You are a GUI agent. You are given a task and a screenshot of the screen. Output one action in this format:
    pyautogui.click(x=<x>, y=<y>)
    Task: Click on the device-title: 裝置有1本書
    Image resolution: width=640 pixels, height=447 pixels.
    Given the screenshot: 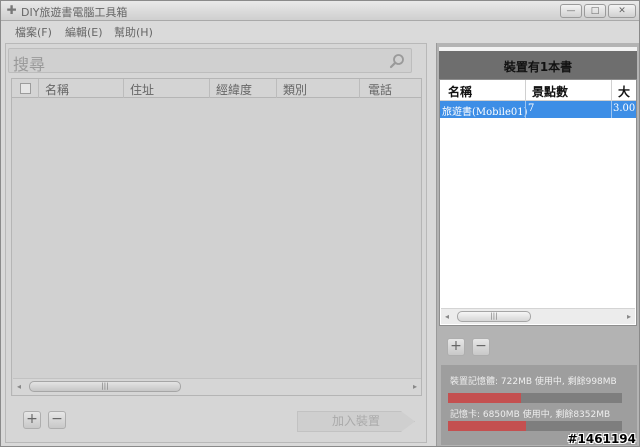 What is the action you would take?
    pyautogui.click(x=538, y=67)
    